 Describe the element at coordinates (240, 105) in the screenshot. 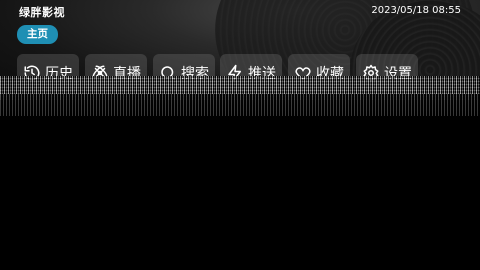

I see `render-glitch-fade` at that location.